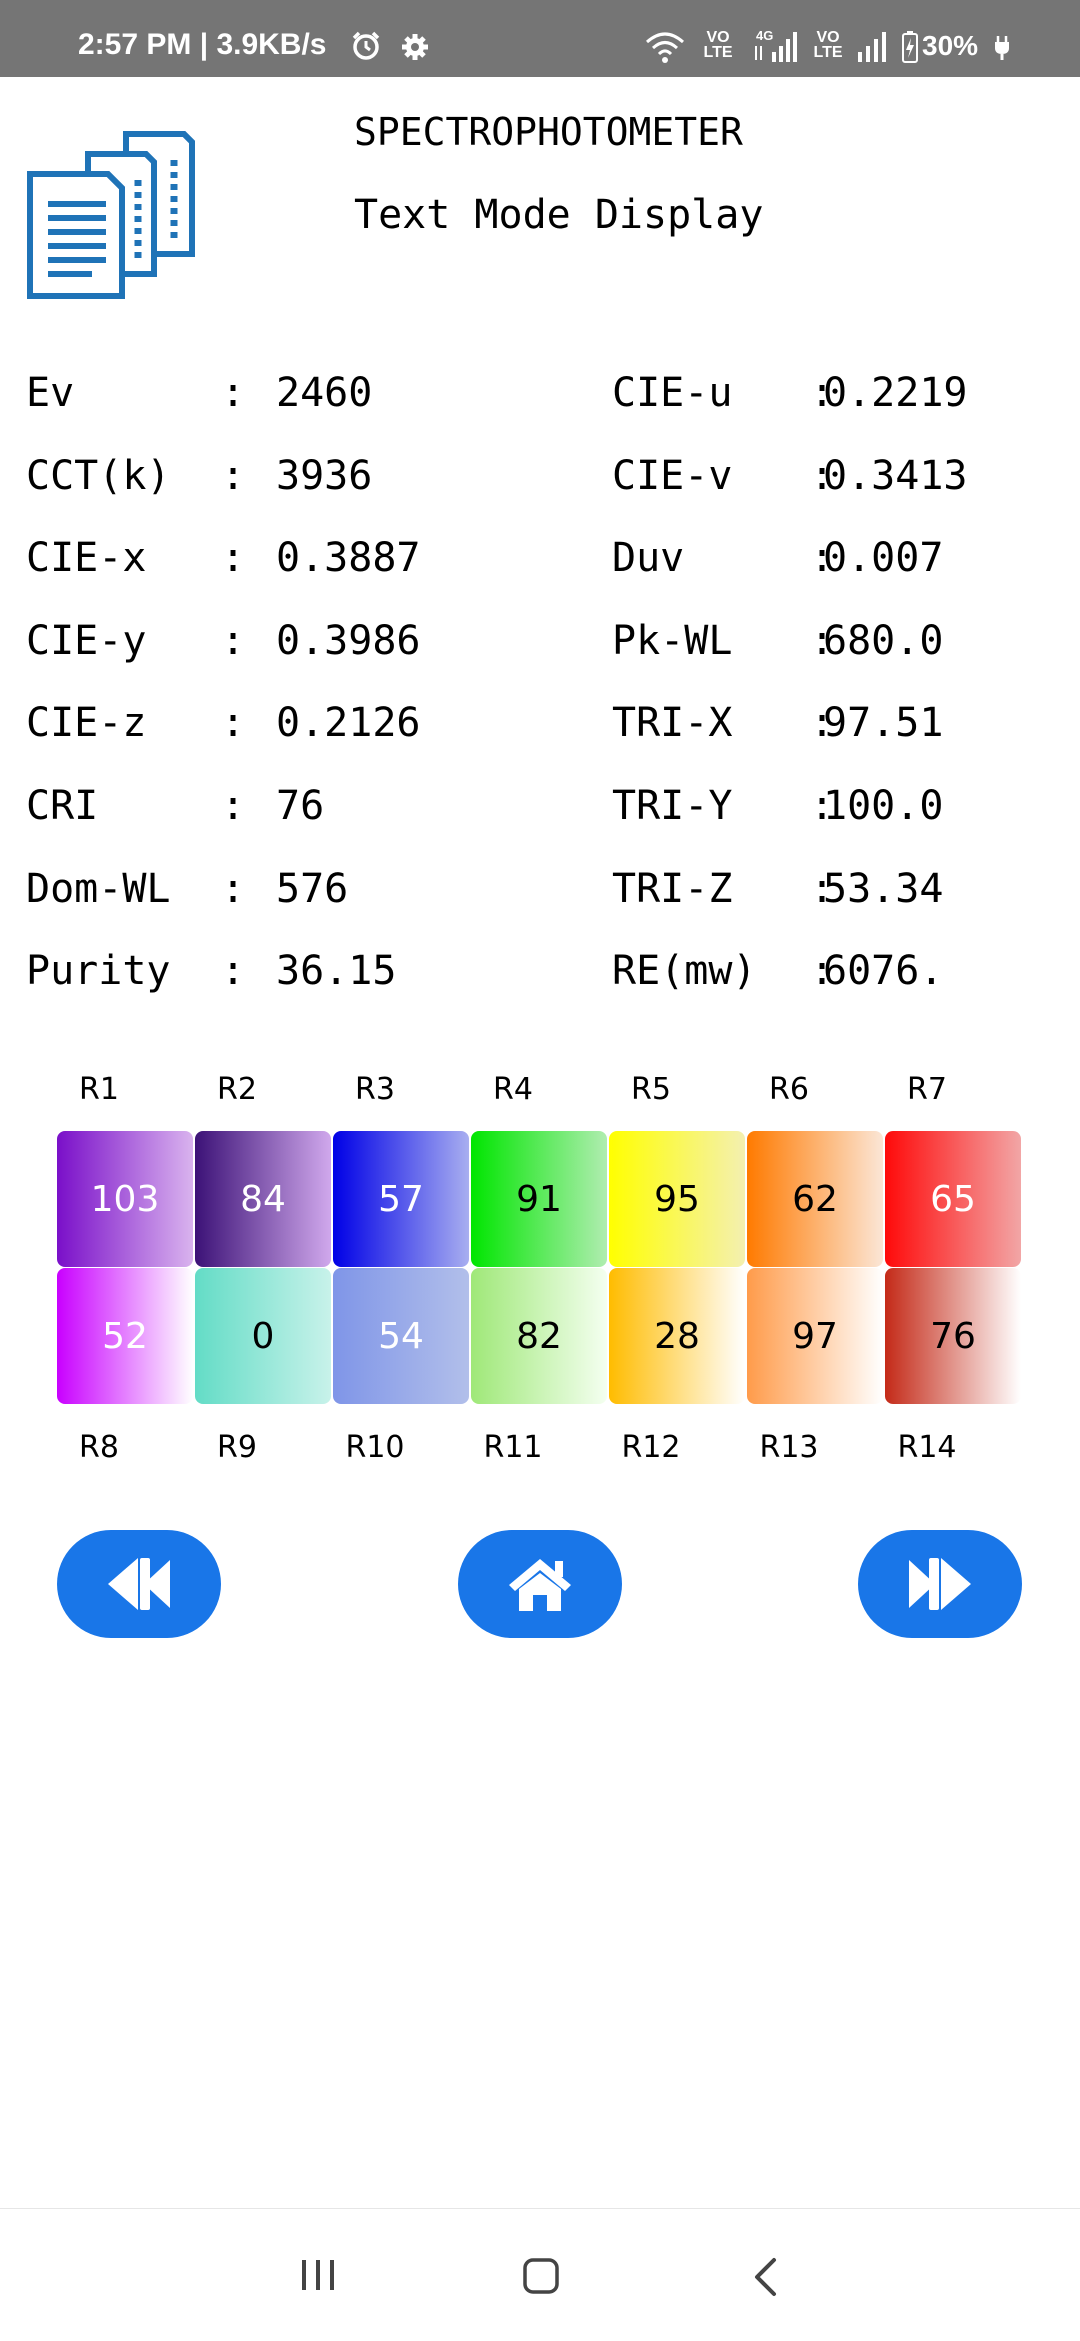 This screenshot has height=2341, width=1080. What do you see at coordinates (883, 558) in the screenshot?
I see `metric-value: 0.007` at bounding box center [883, 558].